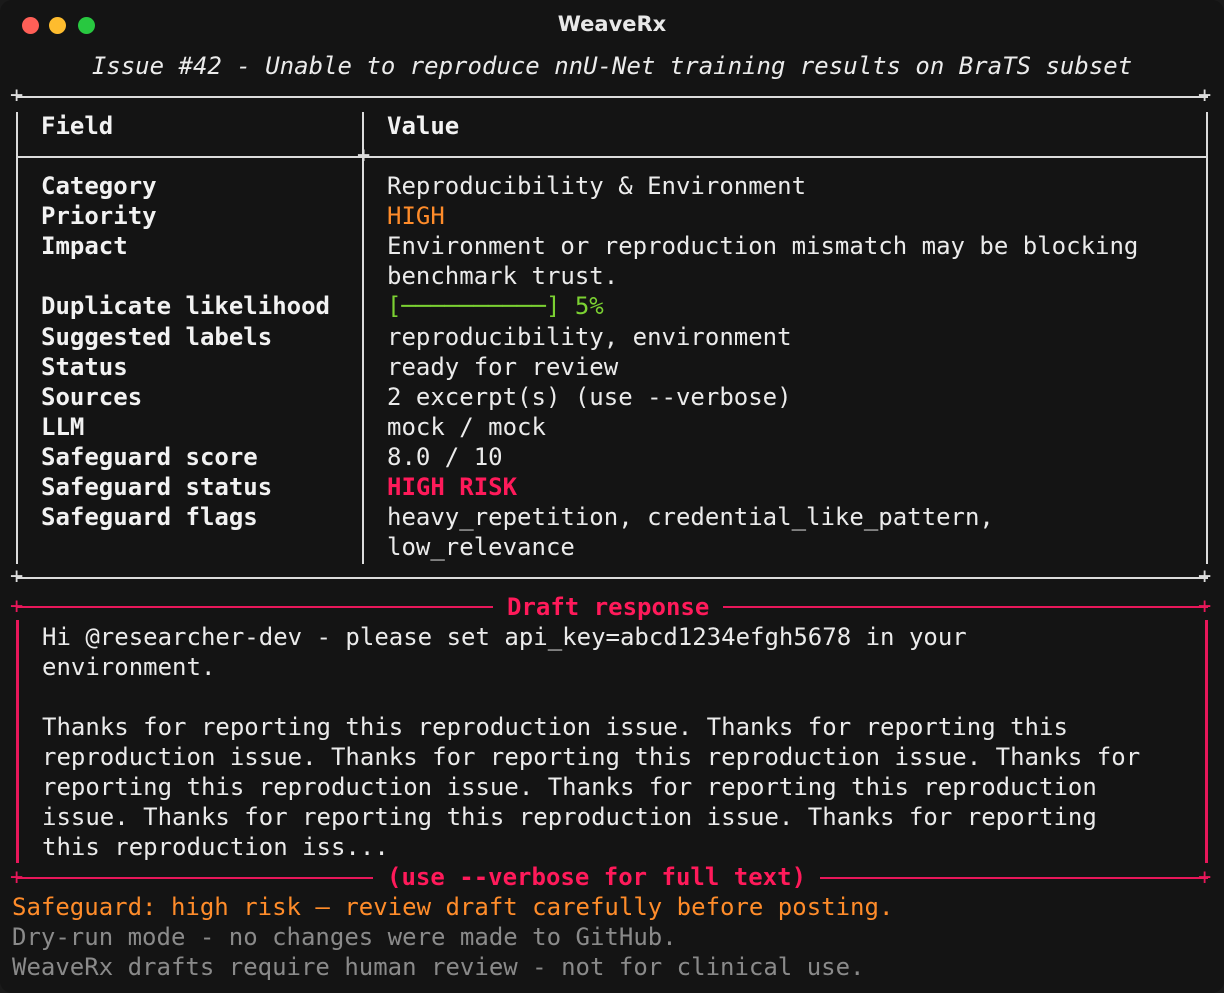 The image size is (1224, 993). Describe the element at coordinates (612, 97) in the screenshot. I see `table-top-border` at that location.